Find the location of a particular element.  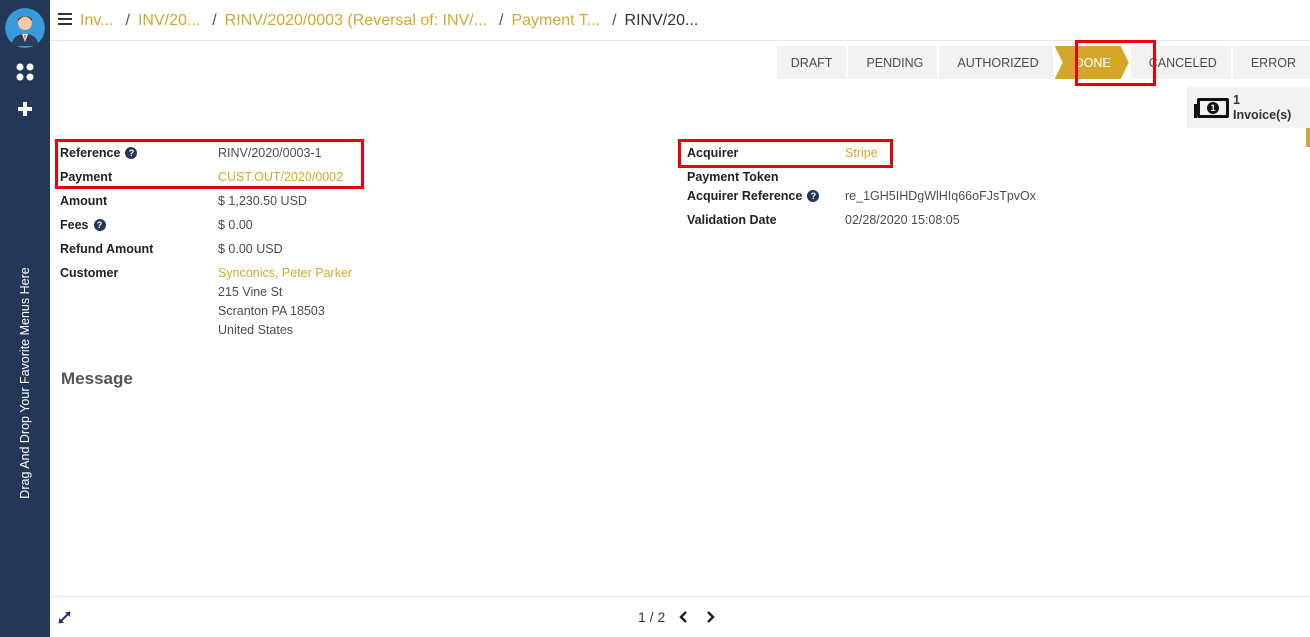

plus-icon is located at coordinates (25, 109).